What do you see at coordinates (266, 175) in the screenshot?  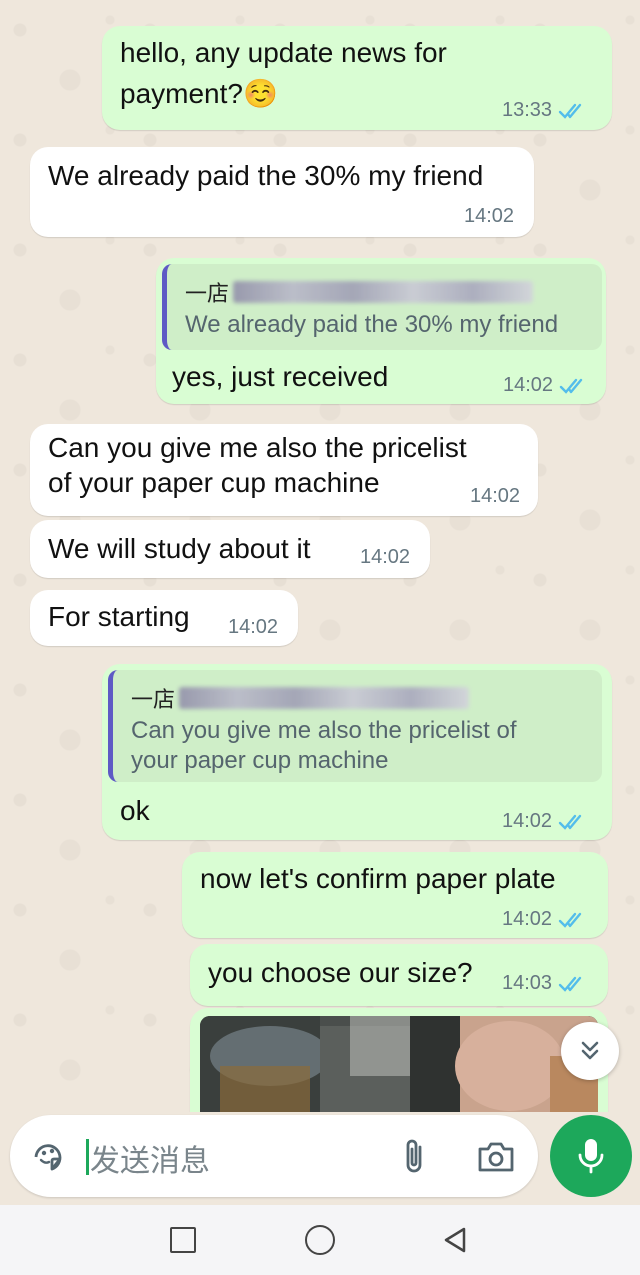 I see `message-text: We already paid the 30% my friend` at bounding box center [266, 175].